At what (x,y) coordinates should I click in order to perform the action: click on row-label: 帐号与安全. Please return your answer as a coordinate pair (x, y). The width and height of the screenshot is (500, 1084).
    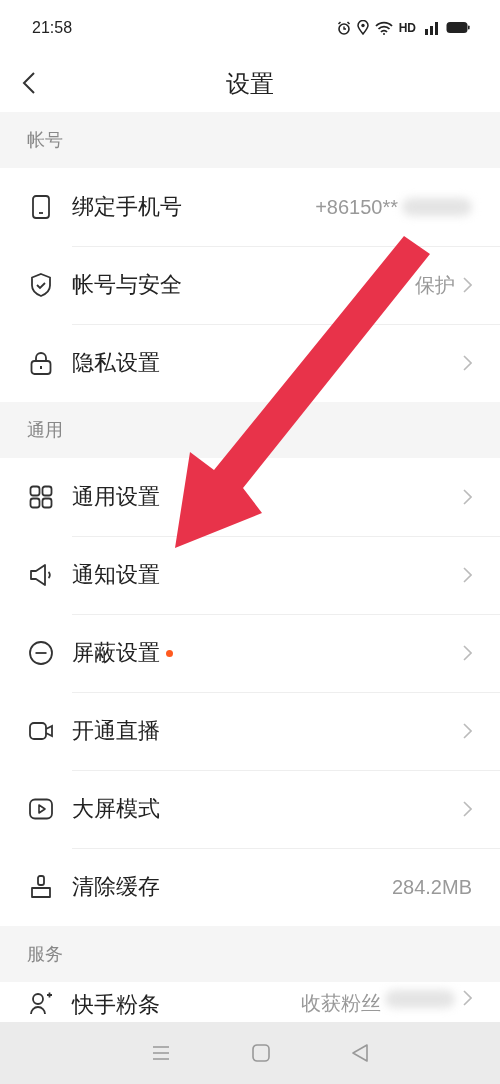
    Looking at the image, I should click on (127, 285).